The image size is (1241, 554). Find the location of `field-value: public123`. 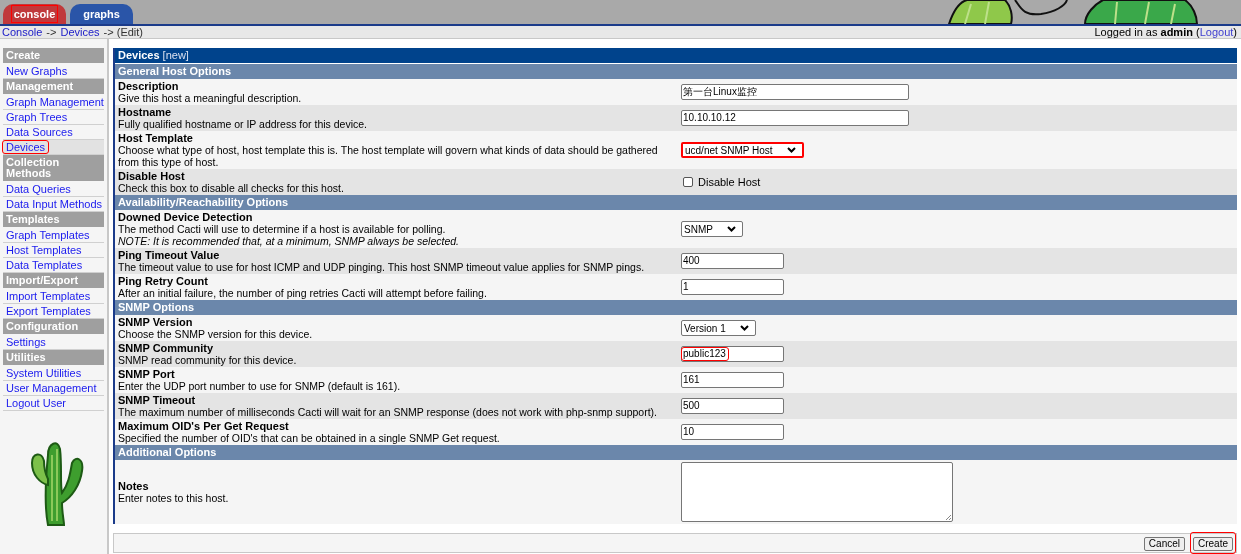

field-value: public123 is located at coordinates (705, 354).